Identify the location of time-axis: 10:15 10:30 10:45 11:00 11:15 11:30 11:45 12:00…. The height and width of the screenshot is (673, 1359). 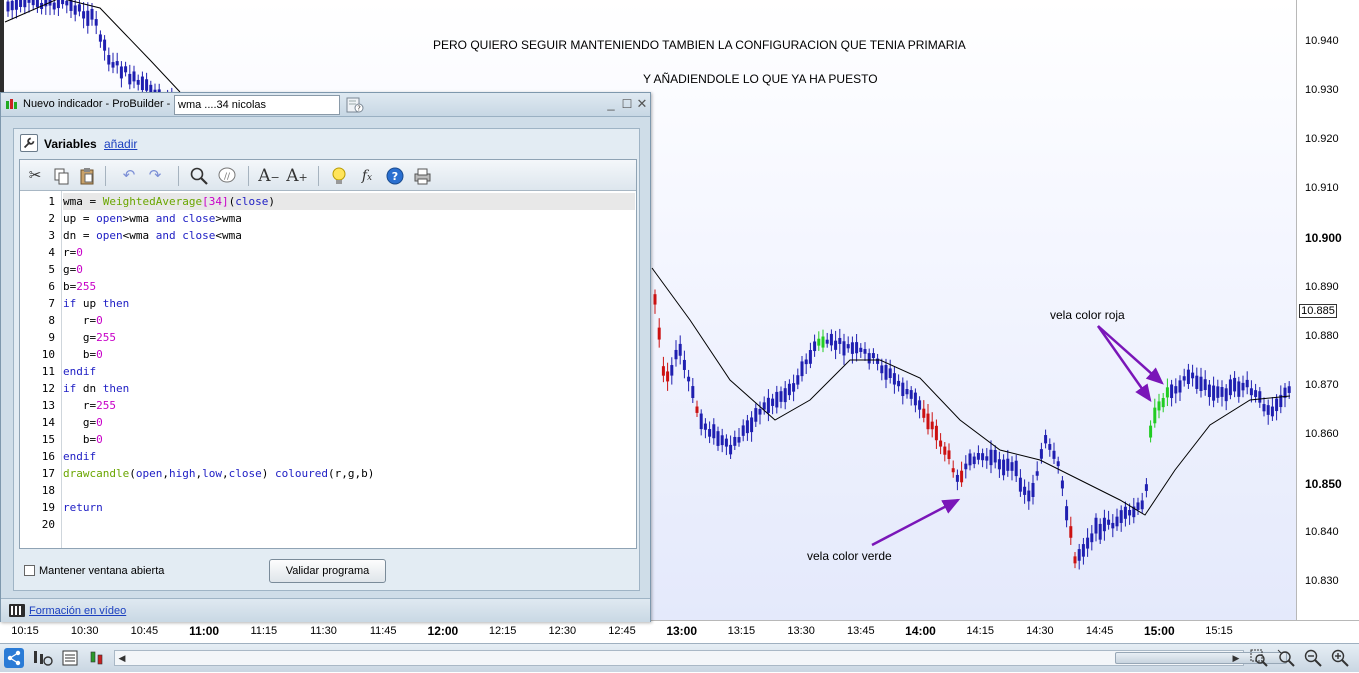
(679, 631).